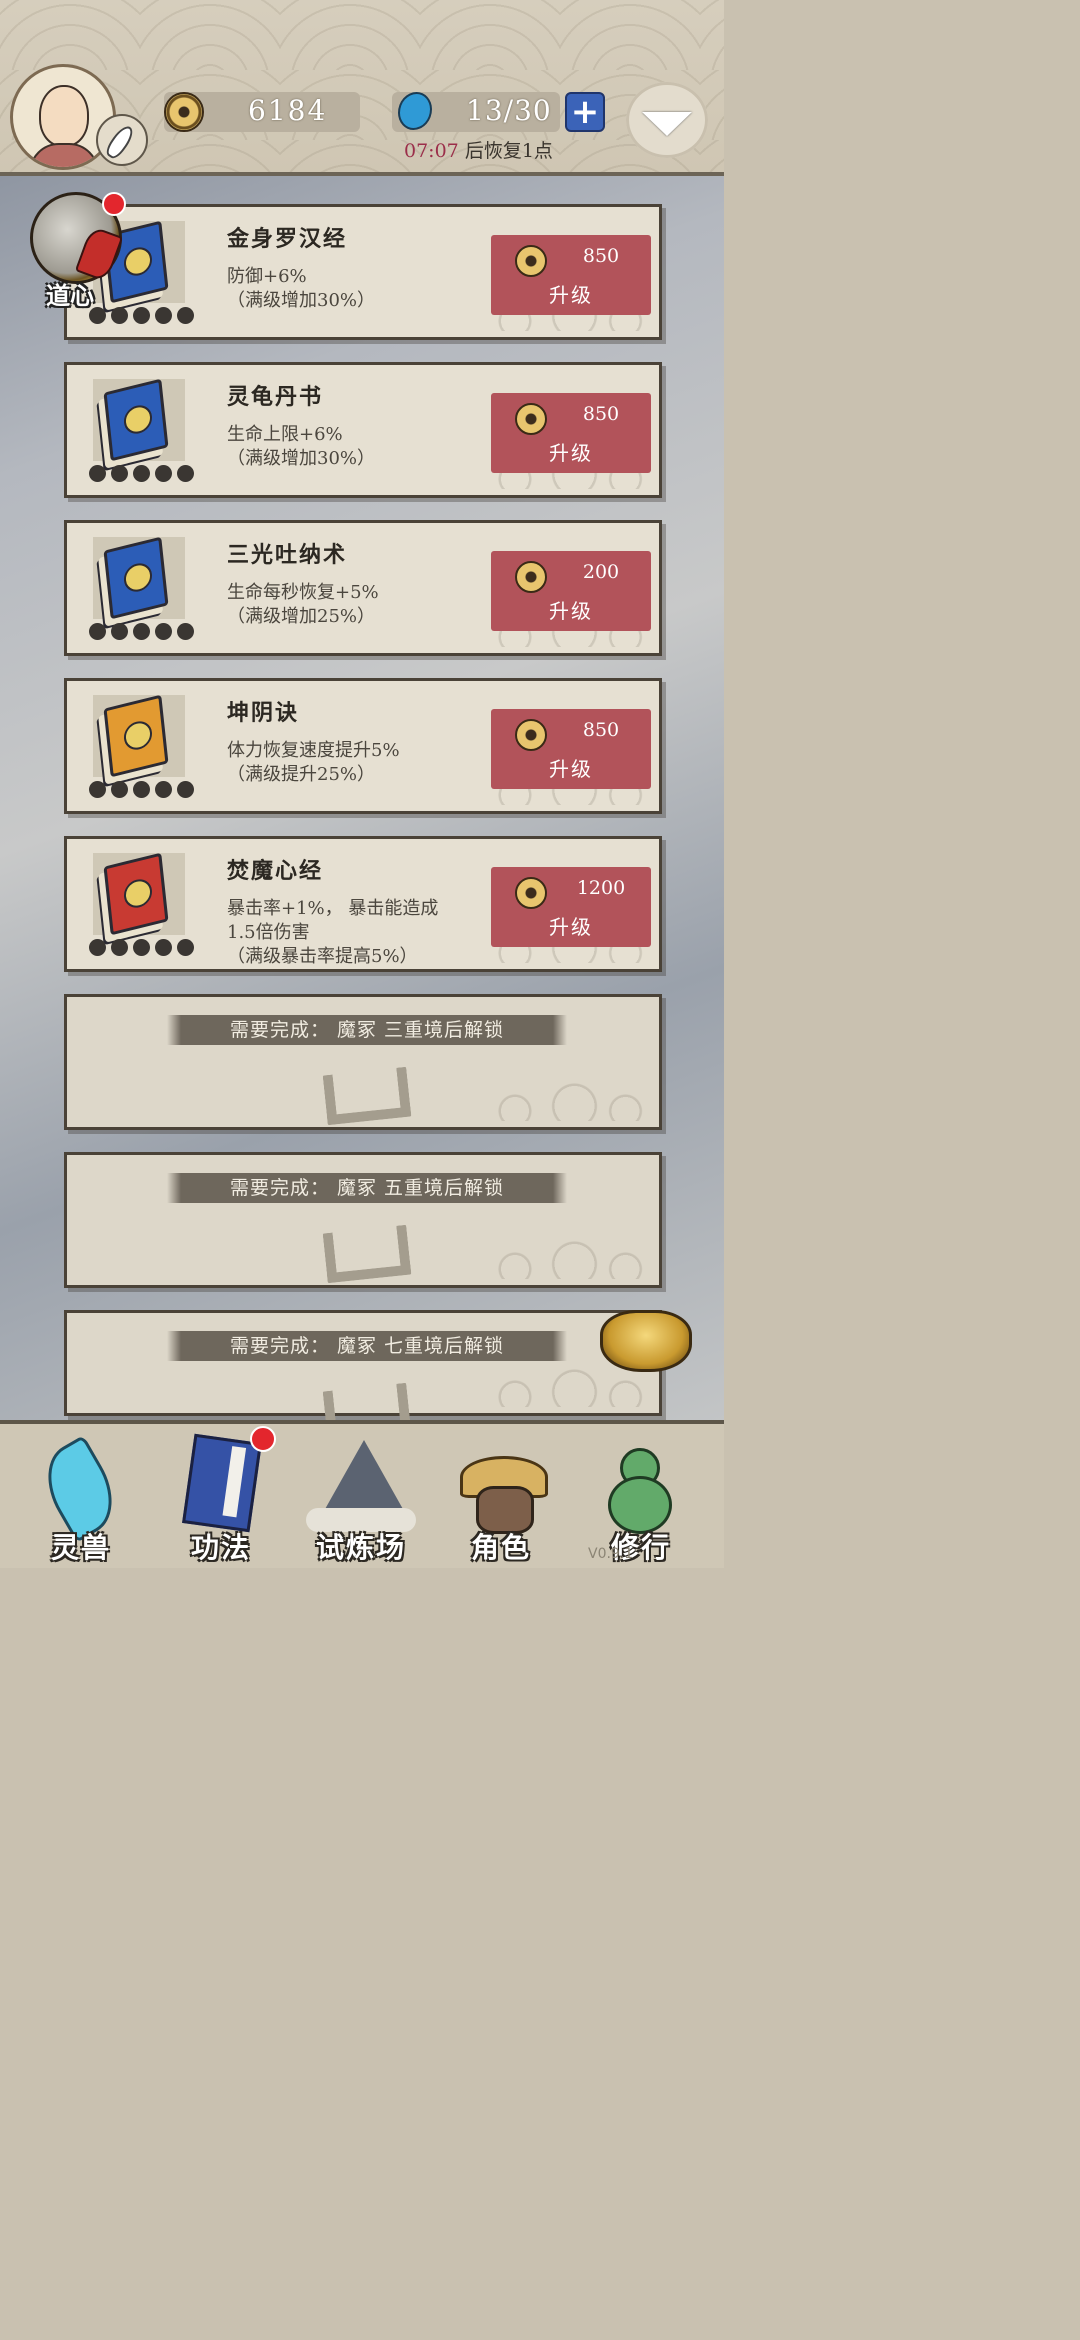 This screenshot has height=2340, width=1080. I want to click on dropdown-button, so click(667, 120).